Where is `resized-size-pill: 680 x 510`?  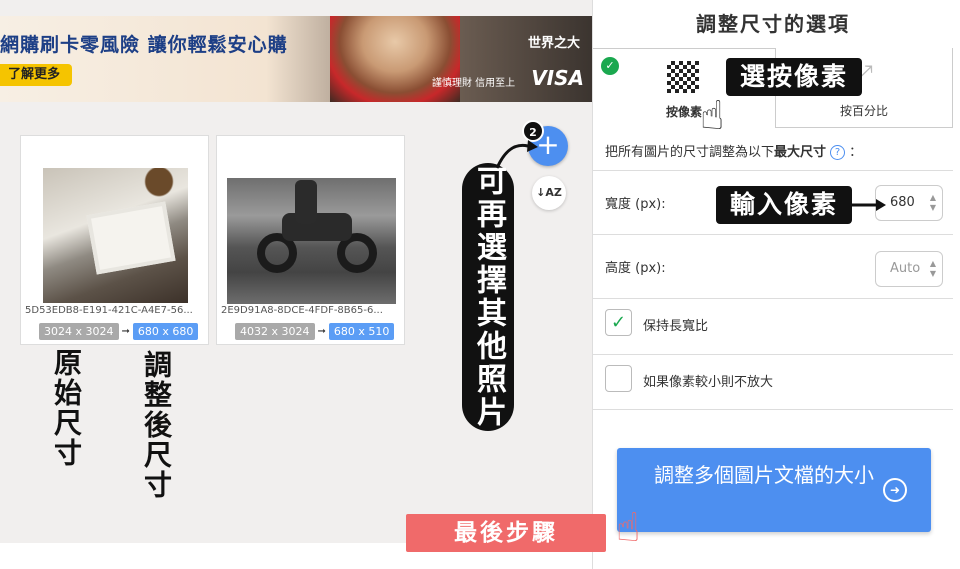 resized-size-pill: 680 x 510 is located at coordinates (361, 331).